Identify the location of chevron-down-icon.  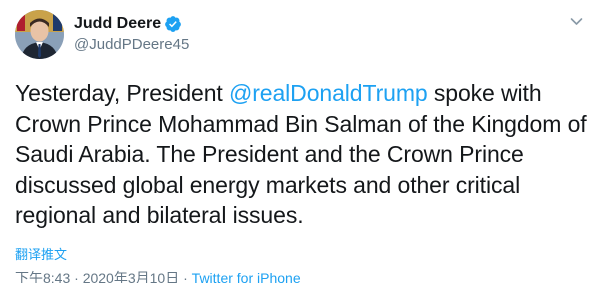
(576, 21).